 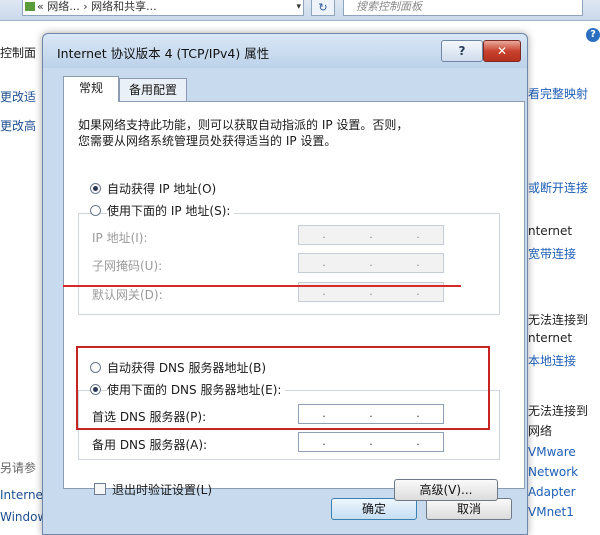 I want to click on dialog-close-button: ✕, so click(x=502, y=51).